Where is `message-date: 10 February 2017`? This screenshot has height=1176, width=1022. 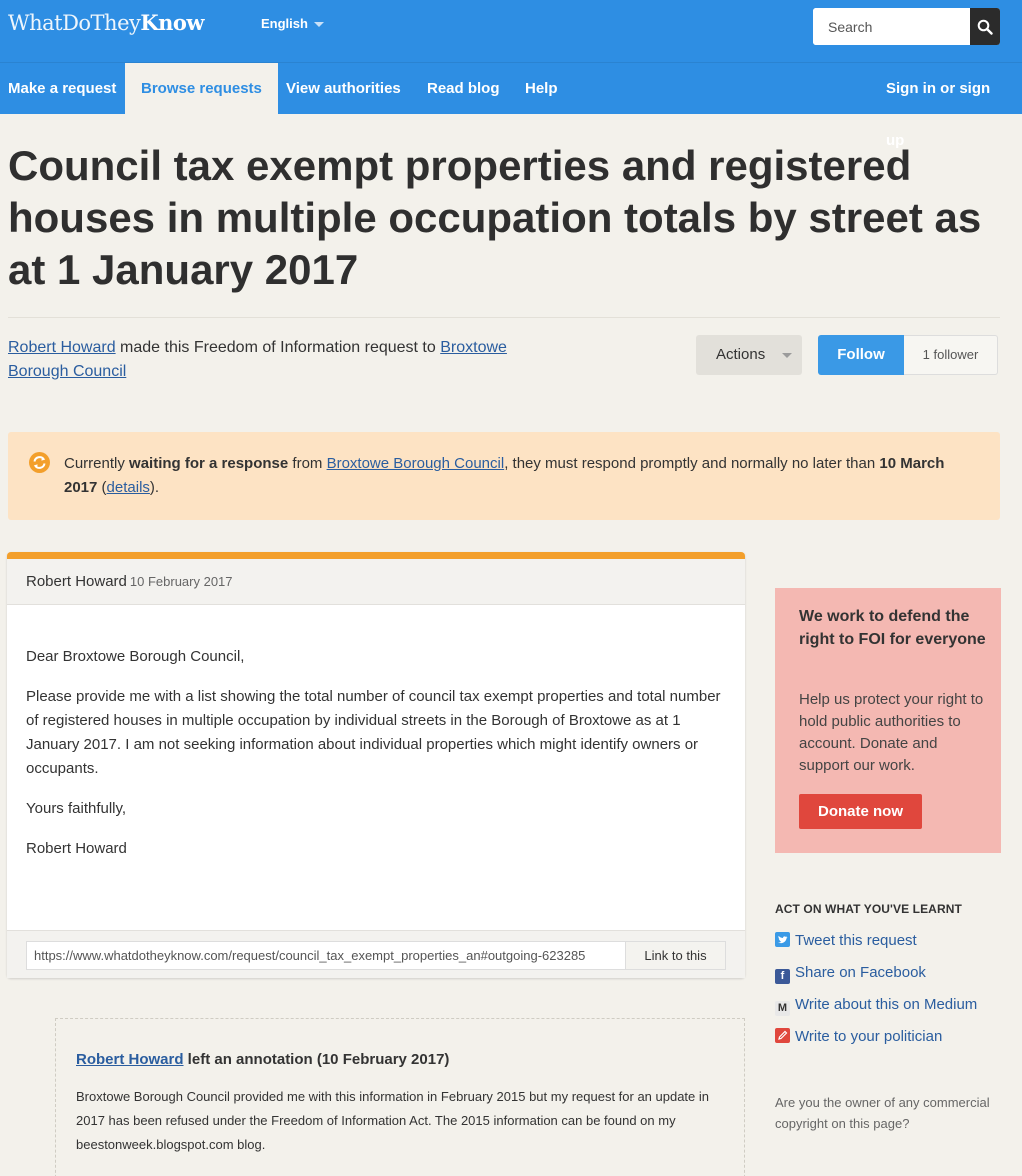 message-date: 10 February 2017 is located at coordinates (181, 581).